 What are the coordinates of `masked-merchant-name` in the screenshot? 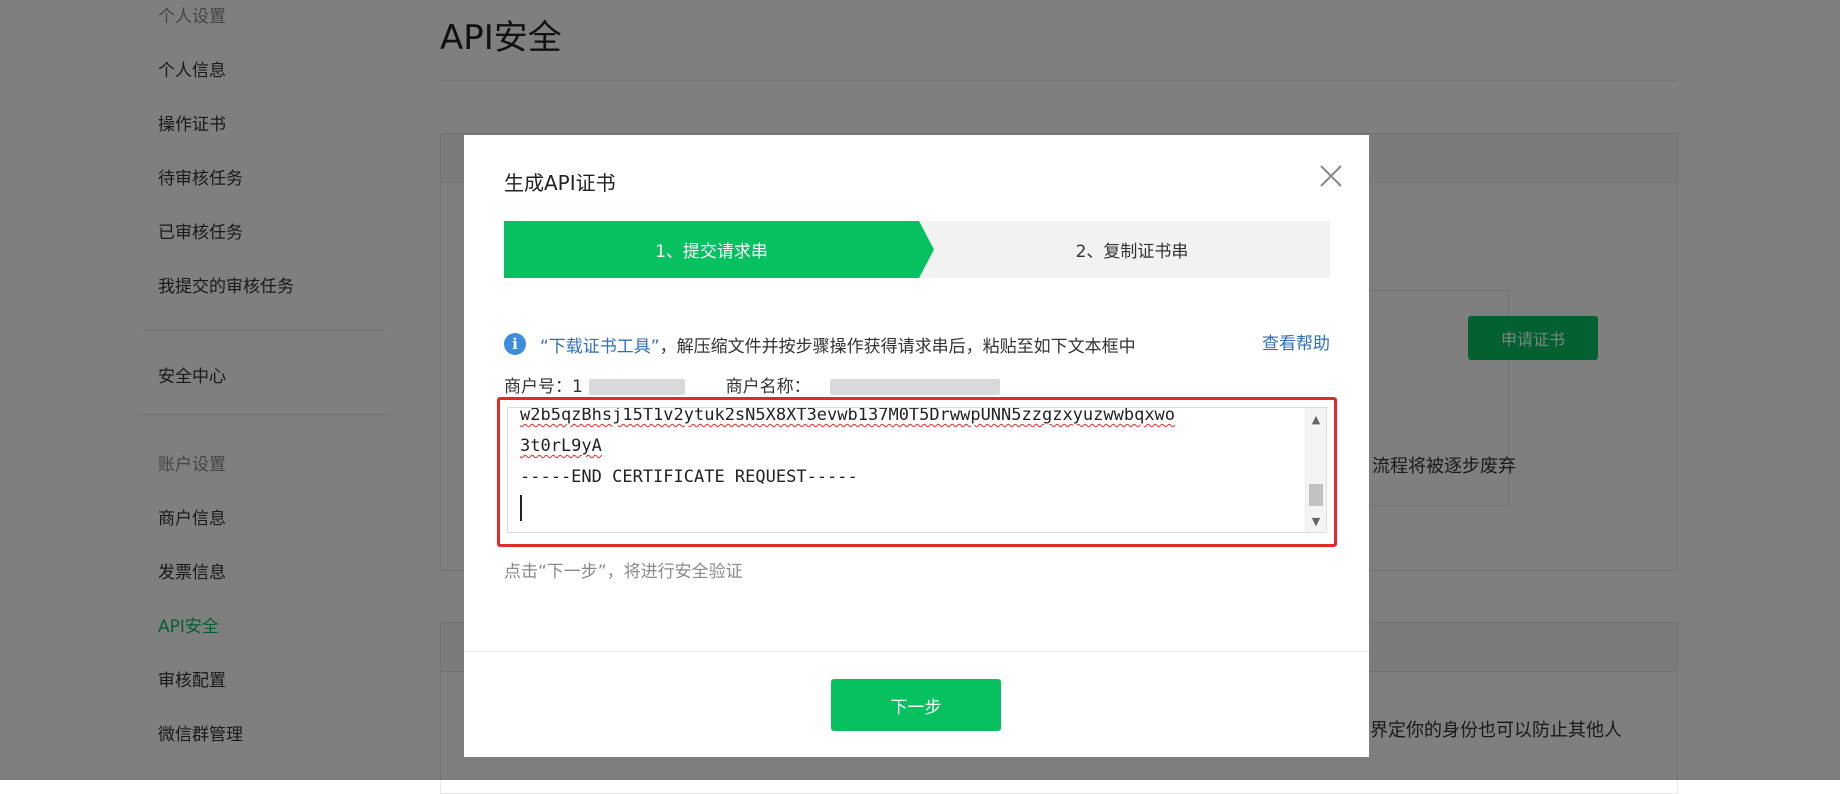 It's located at (915, 387).